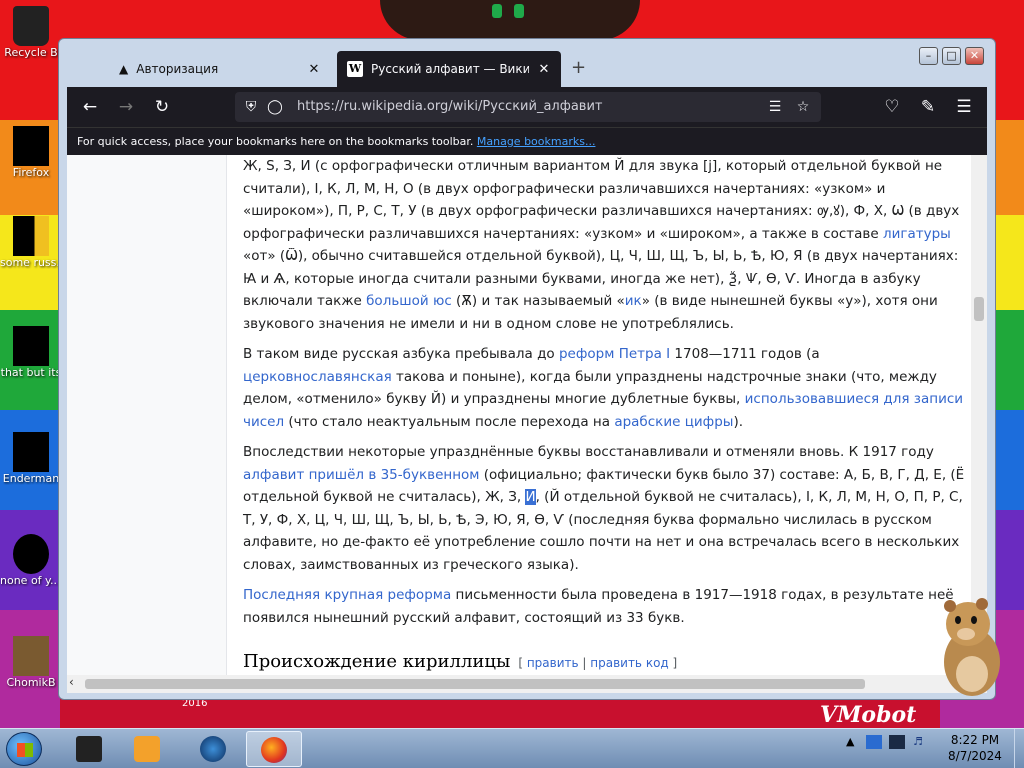 This screenshot has height=768, width=1024. What do you see at coordinates (673, 663) in the screenshot?
I see `bracket: ]` at bounding box center [673, 663].